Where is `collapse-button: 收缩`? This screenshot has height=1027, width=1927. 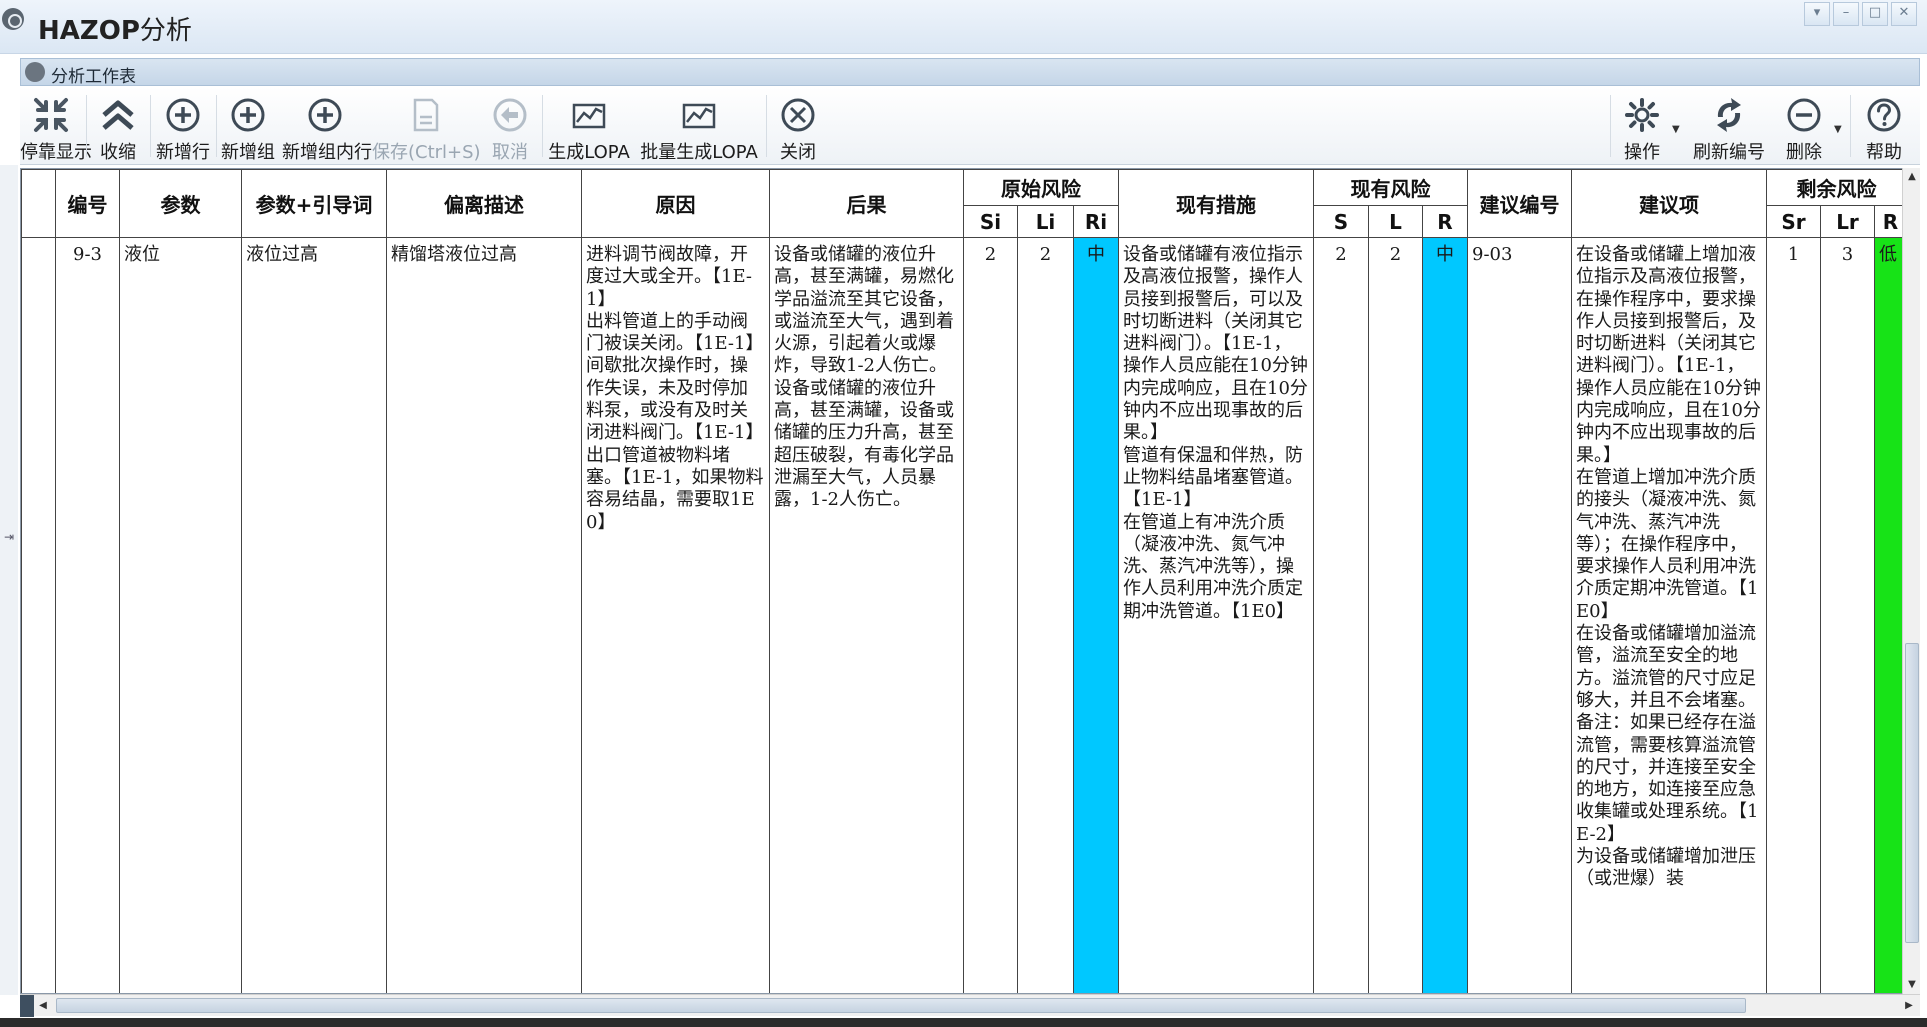 collapse-button: 收缩 is located at coordinates (118, 126).